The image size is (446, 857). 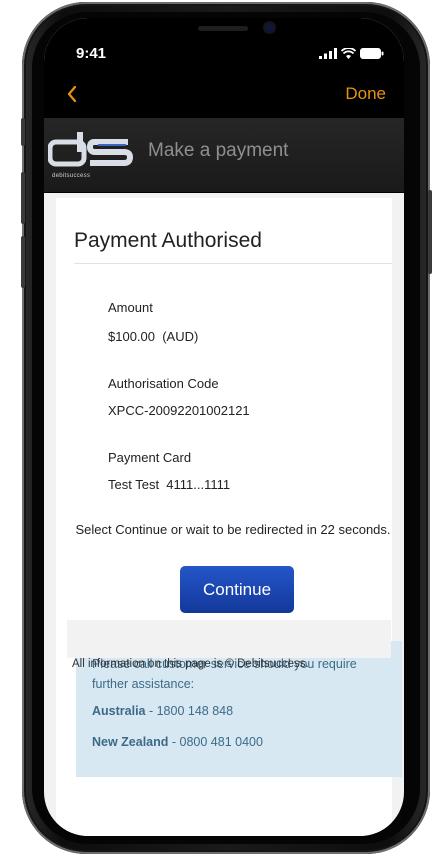 What do you see at coordinates (189, 711) in the screenshot?
I see `australia-phone: - 1800 148 848` at bounding box center [189, 711].